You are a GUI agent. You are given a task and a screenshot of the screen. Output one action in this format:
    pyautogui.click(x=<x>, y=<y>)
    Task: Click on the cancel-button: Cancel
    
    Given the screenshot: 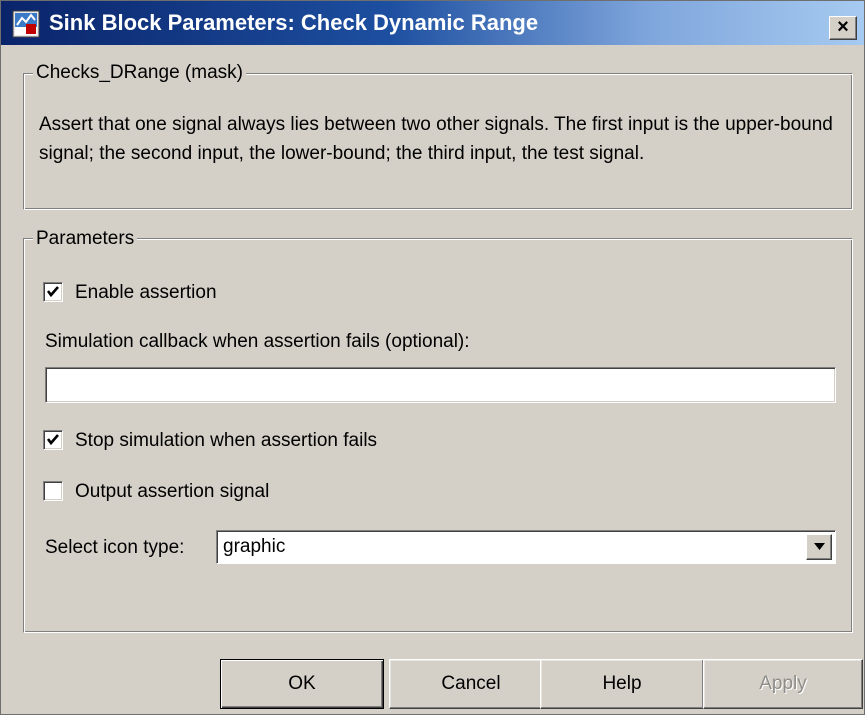 What is the action you would take?
    pyautogui.click(x=471, y=684)
    